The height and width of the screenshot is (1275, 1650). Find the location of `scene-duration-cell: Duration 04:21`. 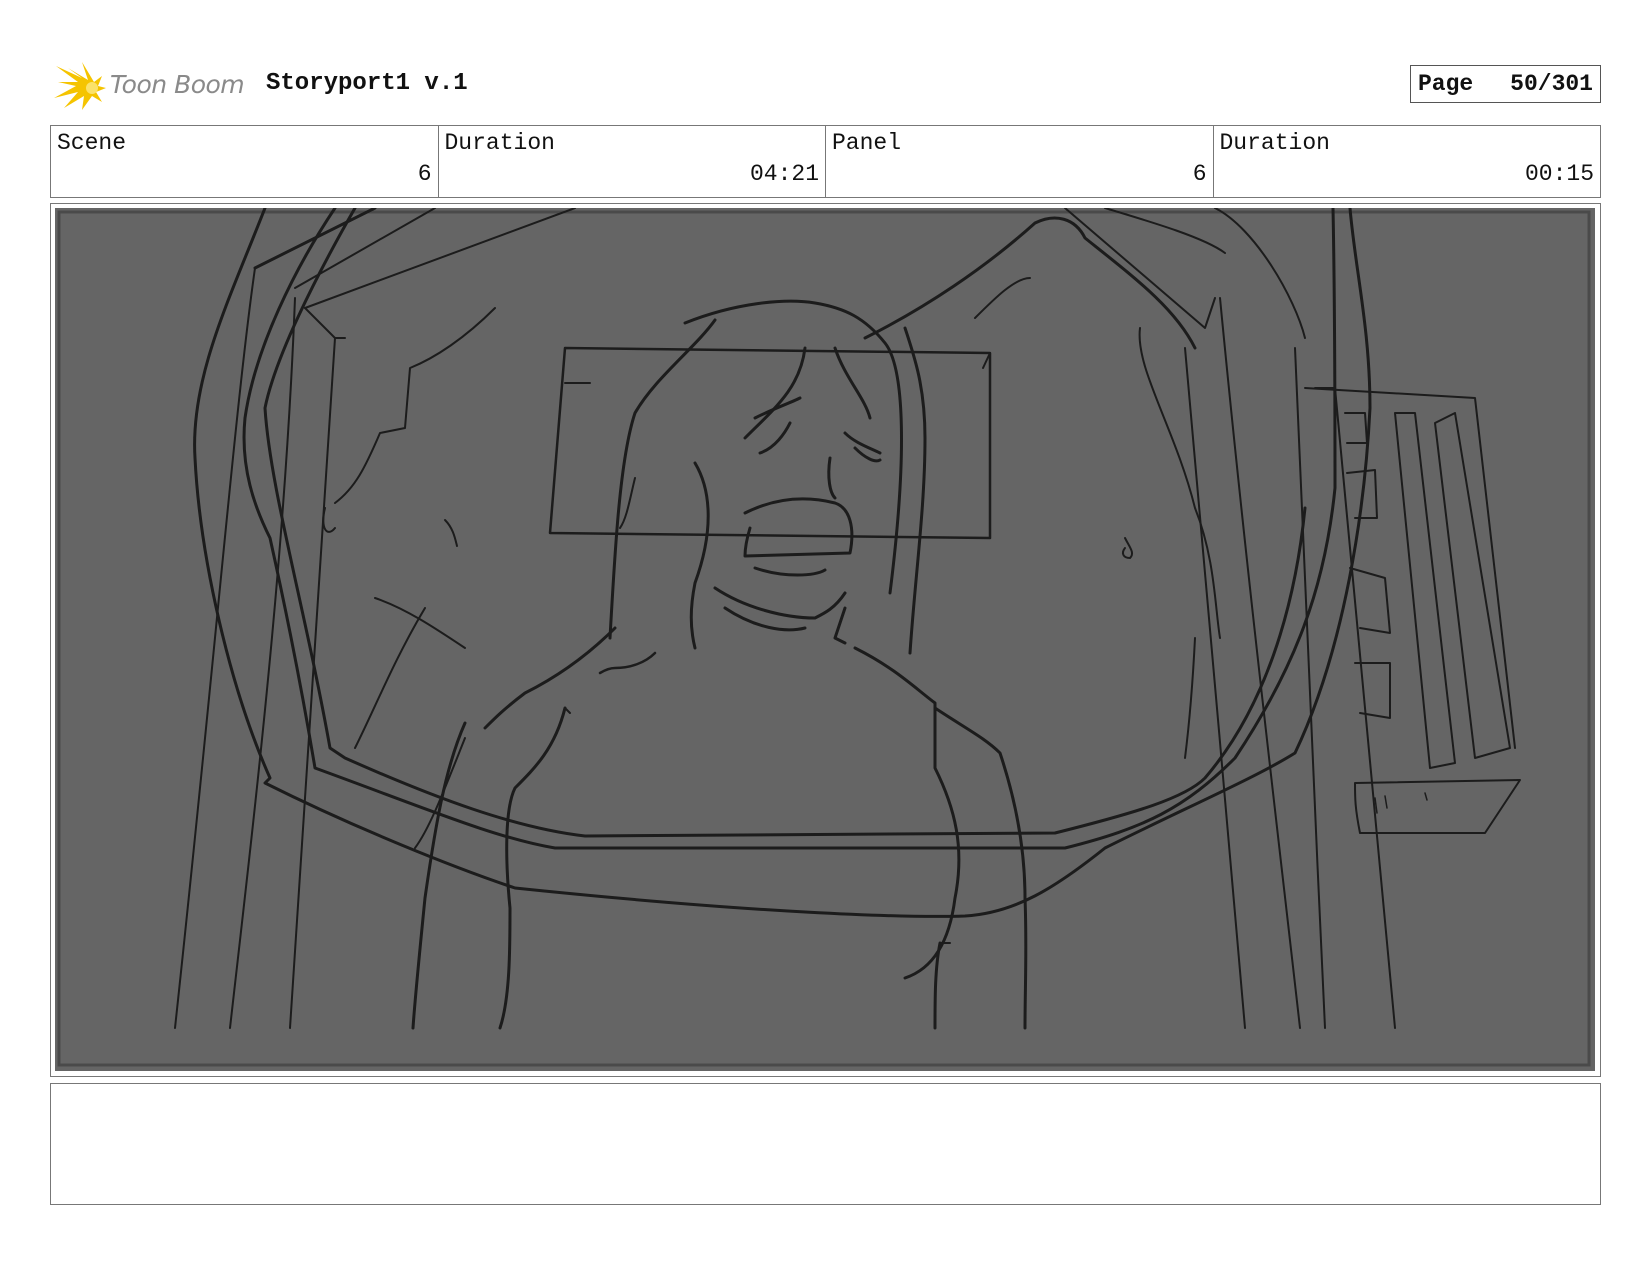

scene-duration-cell: Duration 04:21 is located at coordinates (632, 161).